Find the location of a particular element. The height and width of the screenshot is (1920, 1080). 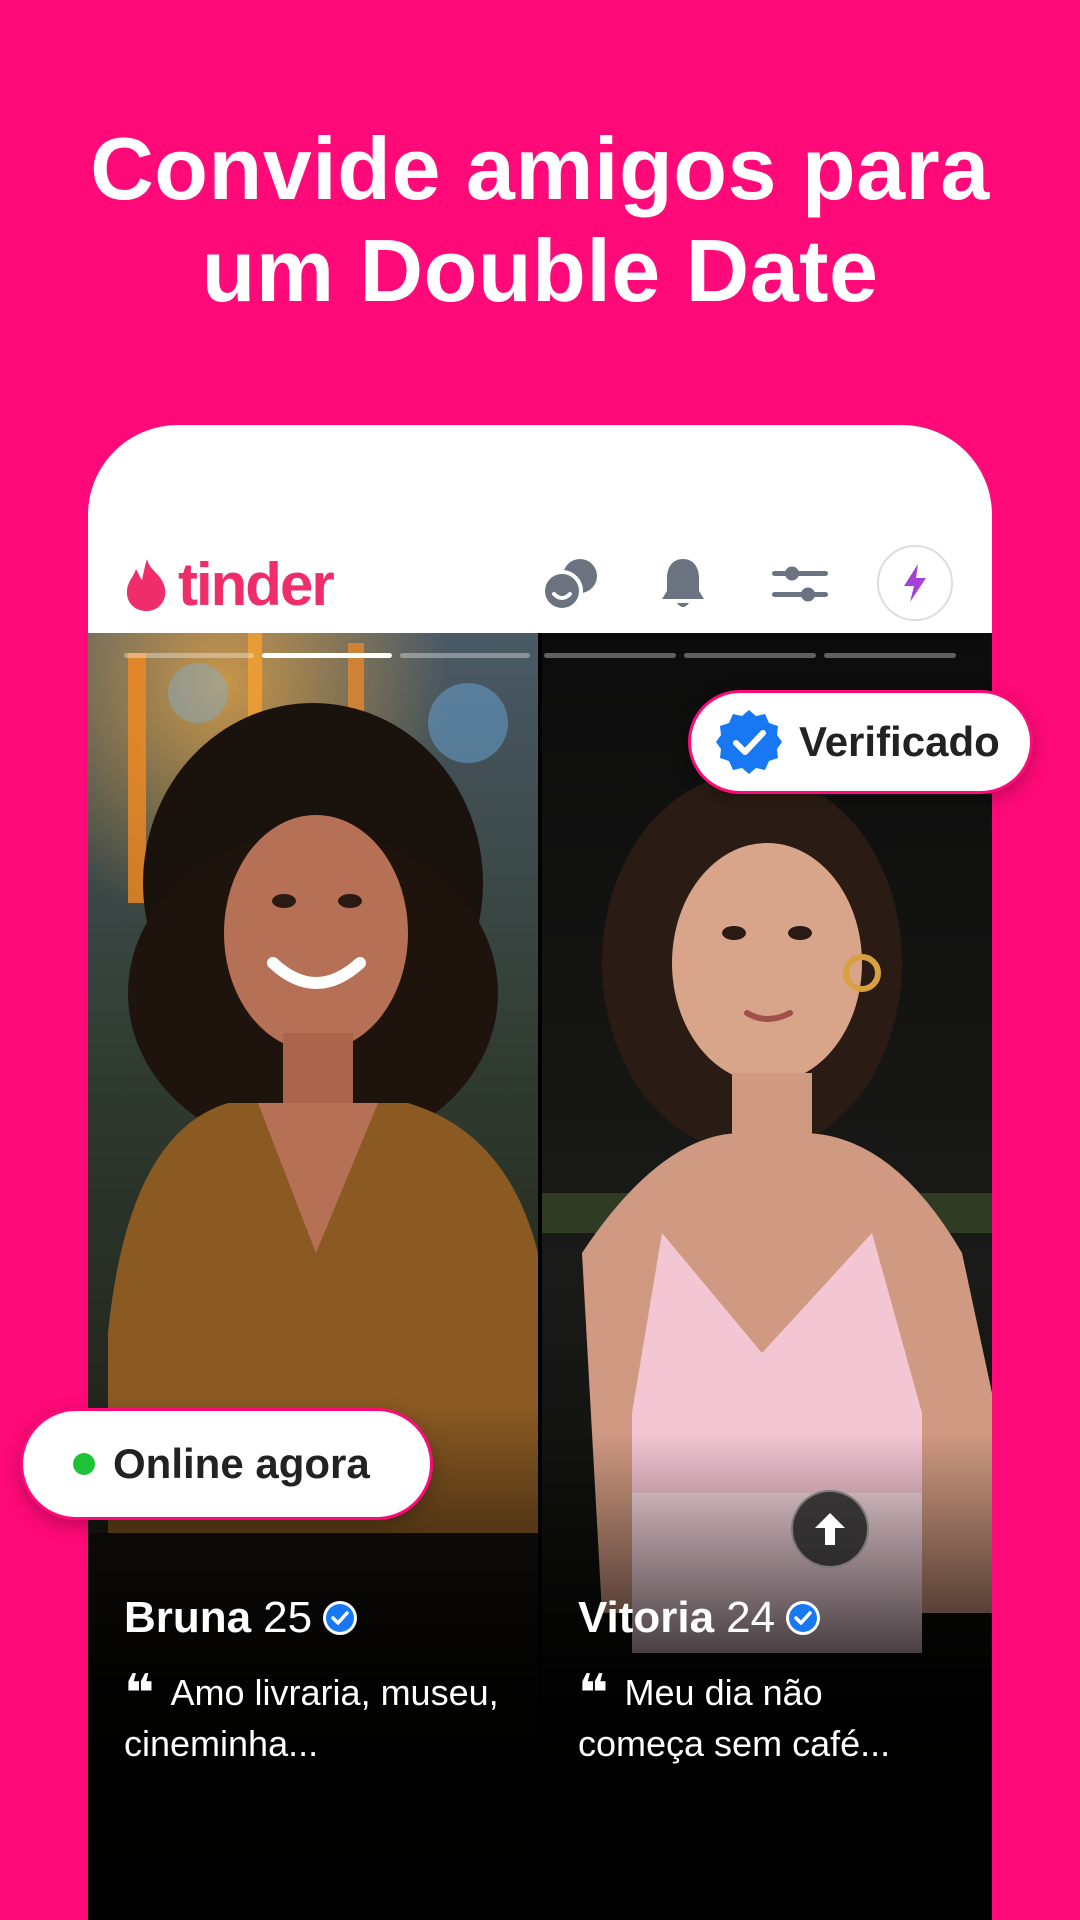

boost-icon is located at coordinates (915, 583).